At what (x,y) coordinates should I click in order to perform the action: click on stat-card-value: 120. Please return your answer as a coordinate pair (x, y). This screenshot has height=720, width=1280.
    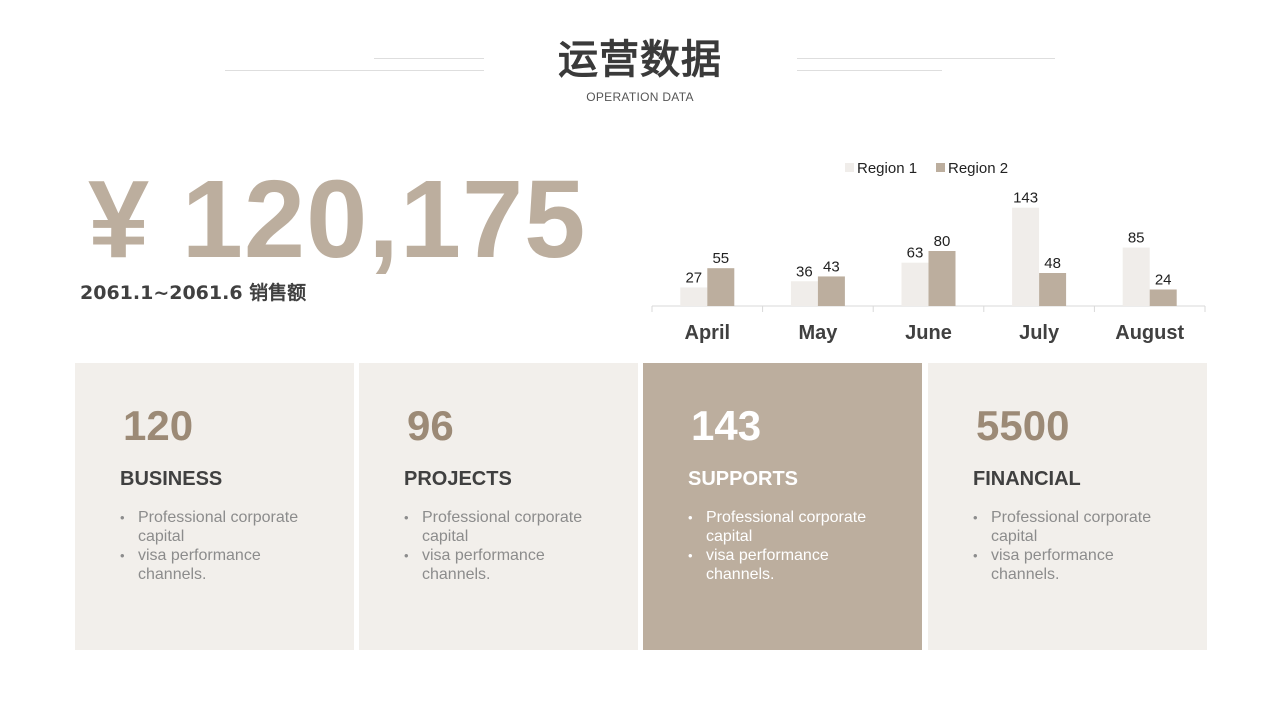
    Looking at the image, I should click on (158, 425).